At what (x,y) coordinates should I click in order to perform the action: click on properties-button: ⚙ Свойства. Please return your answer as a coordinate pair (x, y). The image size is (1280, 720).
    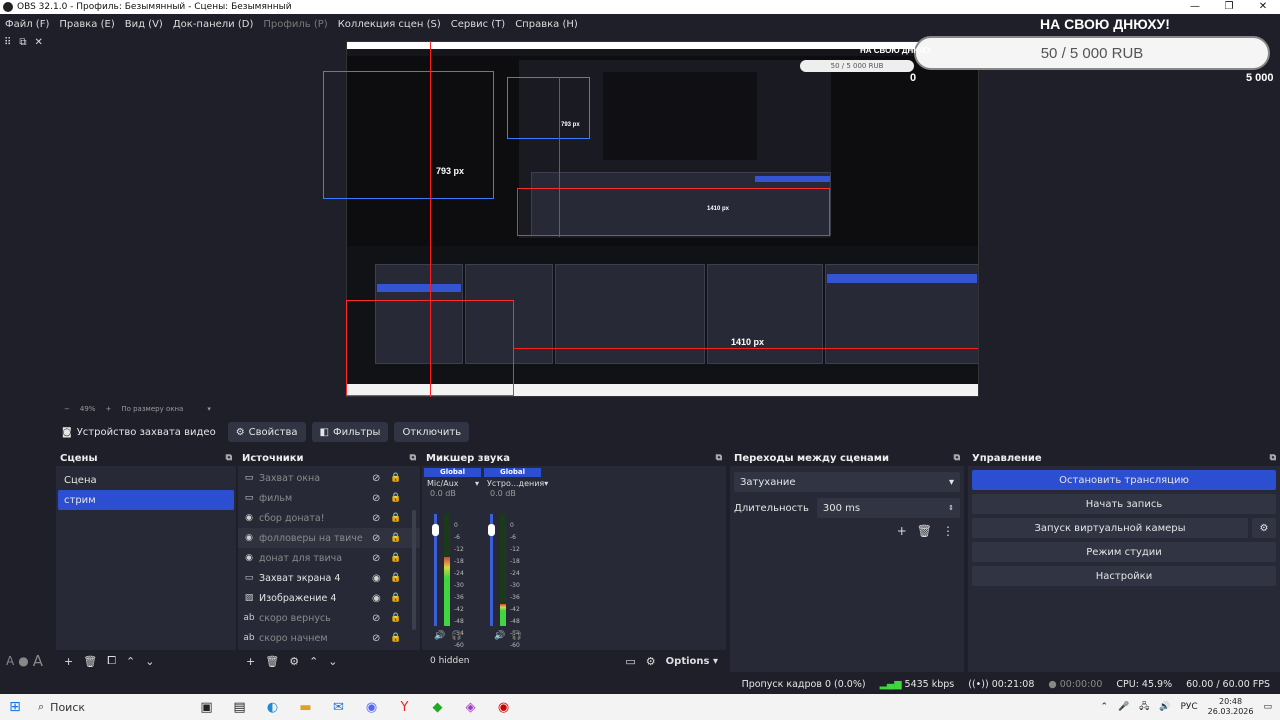
    Looking at the image, I should click on (266, 432).